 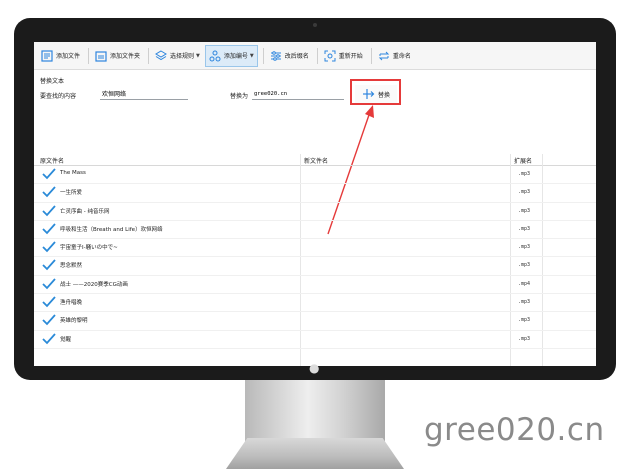 What do you see at coordinates (68, 56) in the screenshot?
I see `add-file-label: 添加文件` at bounding box center [68, 56].